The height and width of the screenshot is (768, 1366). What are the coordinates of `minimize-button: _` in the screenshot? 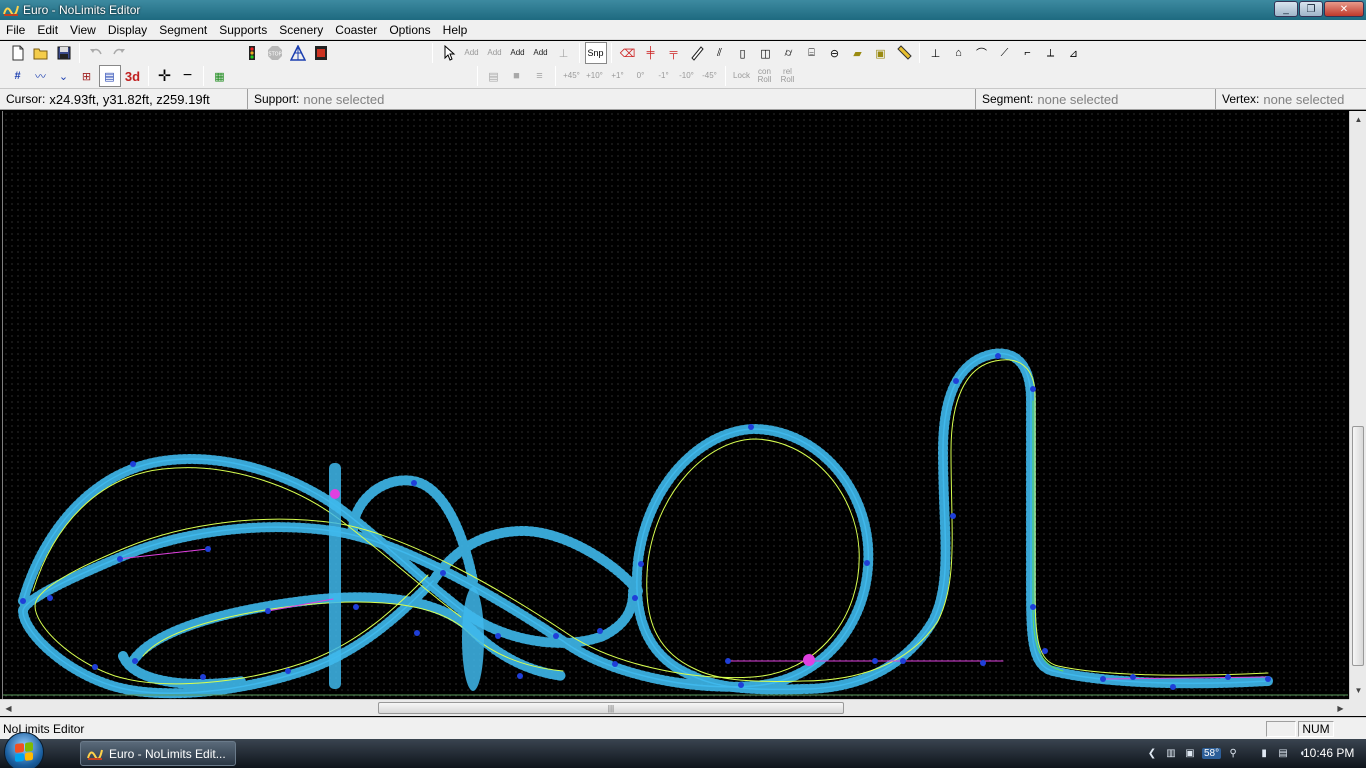 It's located at (1286, 9).